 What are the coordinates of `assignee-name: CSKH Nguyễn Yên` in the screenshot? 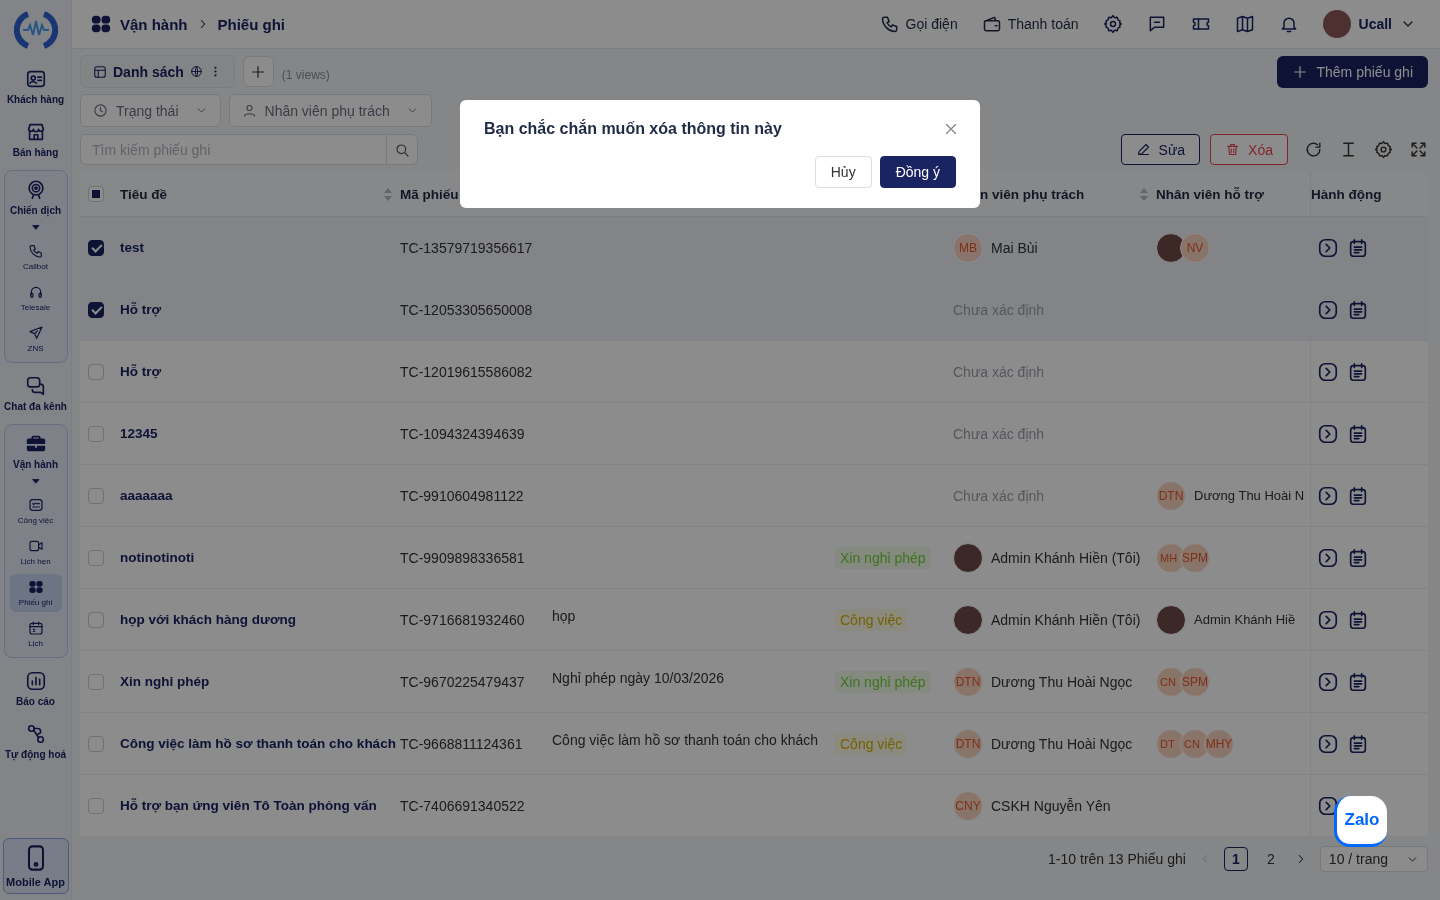 It's located at (1051, 805).